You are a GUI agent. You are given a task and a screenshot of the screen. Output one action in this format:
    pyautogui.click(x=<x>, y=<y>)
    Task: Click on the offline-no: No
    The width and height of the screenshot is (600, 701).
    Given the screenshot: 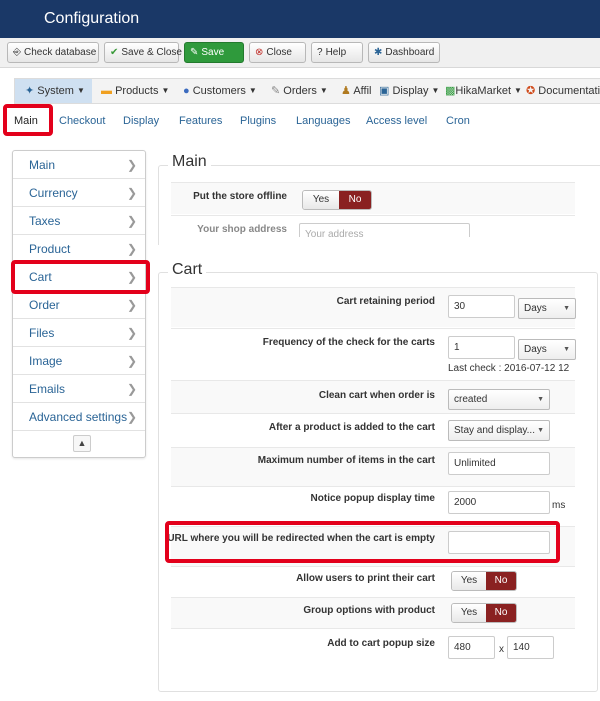 What is the action you would take?
    pyautogui.click(x=355, y=200)
    